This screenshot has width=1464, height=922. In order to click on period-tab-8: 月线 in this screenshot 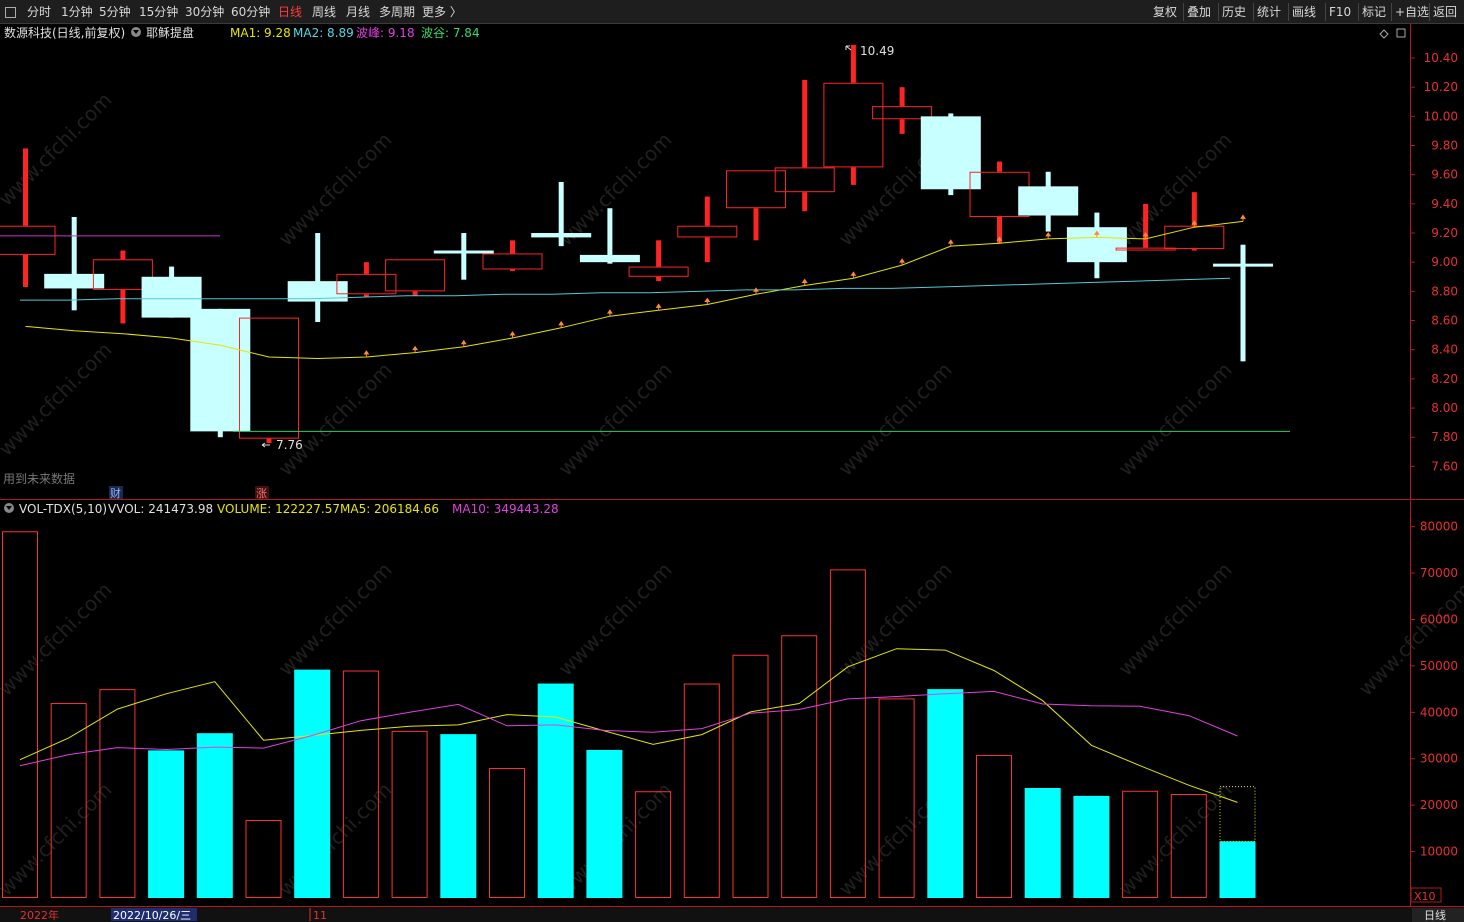, I will do `click(358, 12)`.